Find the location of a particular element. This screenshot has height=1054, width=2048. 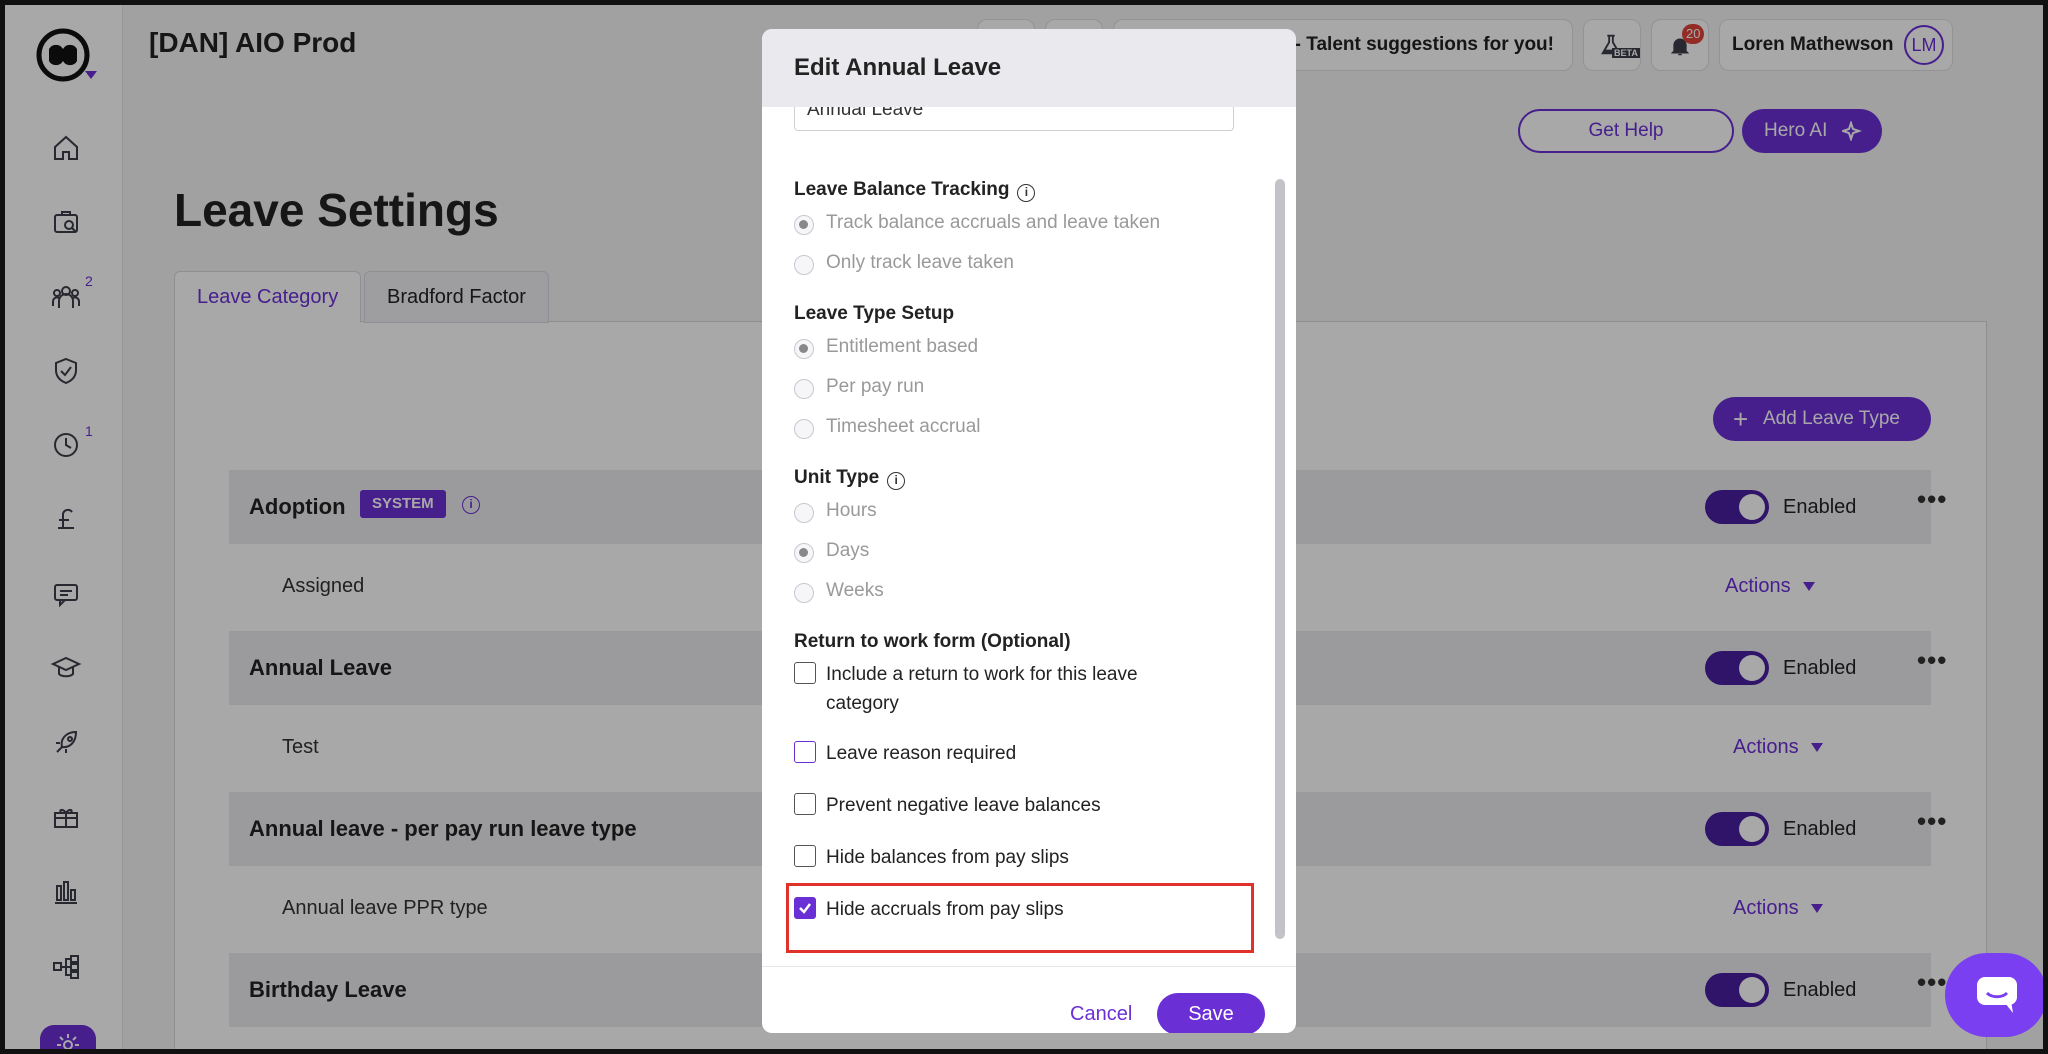

radio-label: Only track leave taken is located at coordinates (920, 262).